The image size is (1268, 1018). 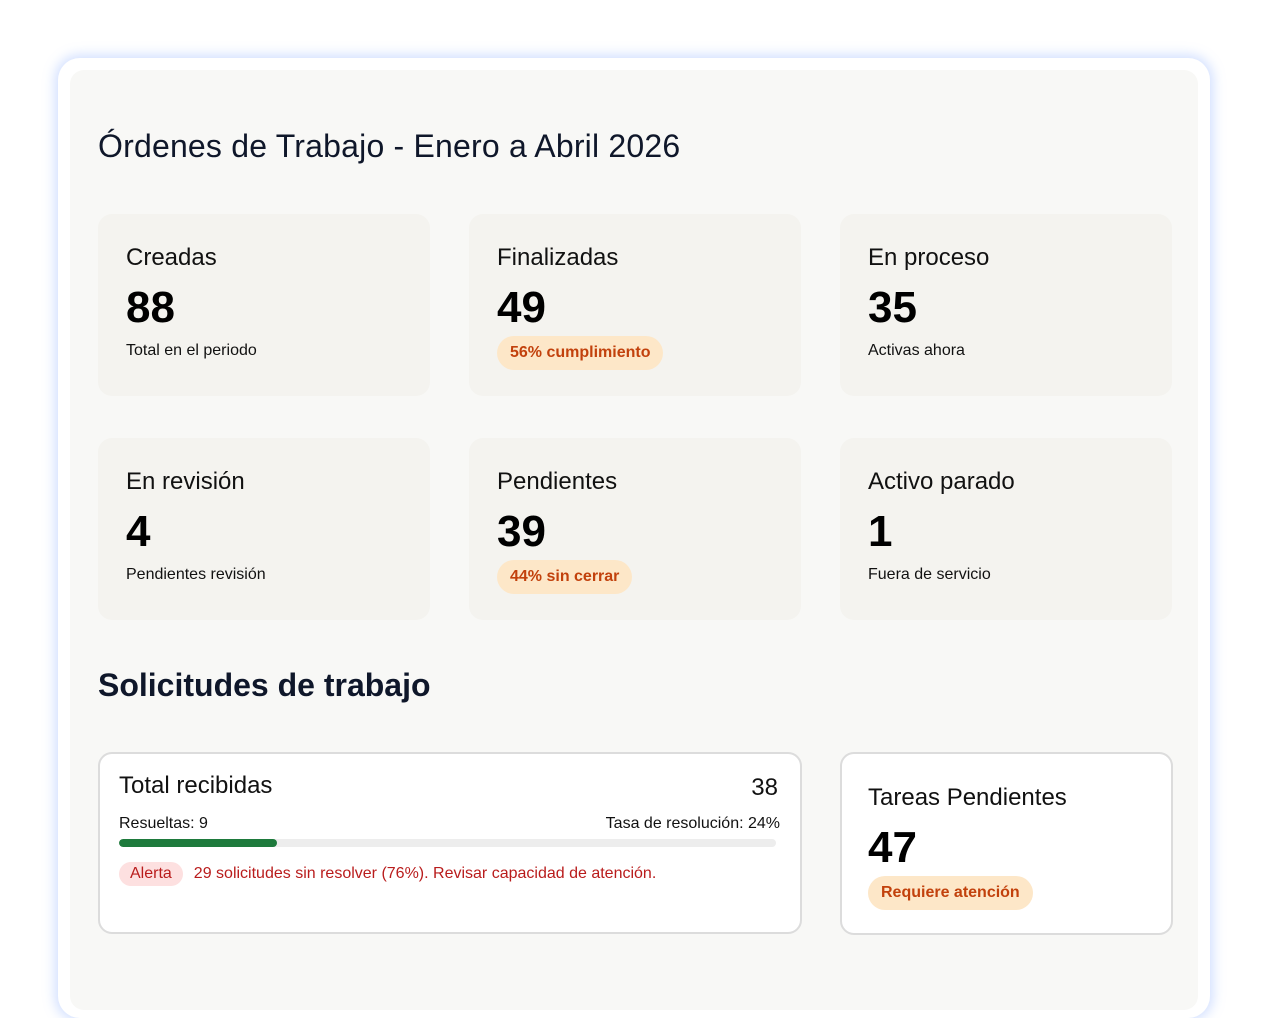 I want to click on card-label: Creadas, so click(x=171, y=257).